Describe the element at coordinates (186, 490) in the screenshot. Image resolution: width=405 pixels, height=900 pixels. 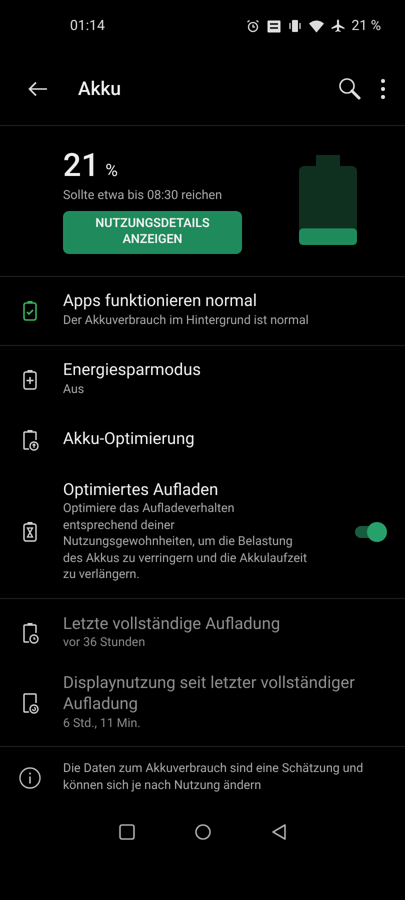
I see `setting-title: Optimiertes Aufladen` at that location.